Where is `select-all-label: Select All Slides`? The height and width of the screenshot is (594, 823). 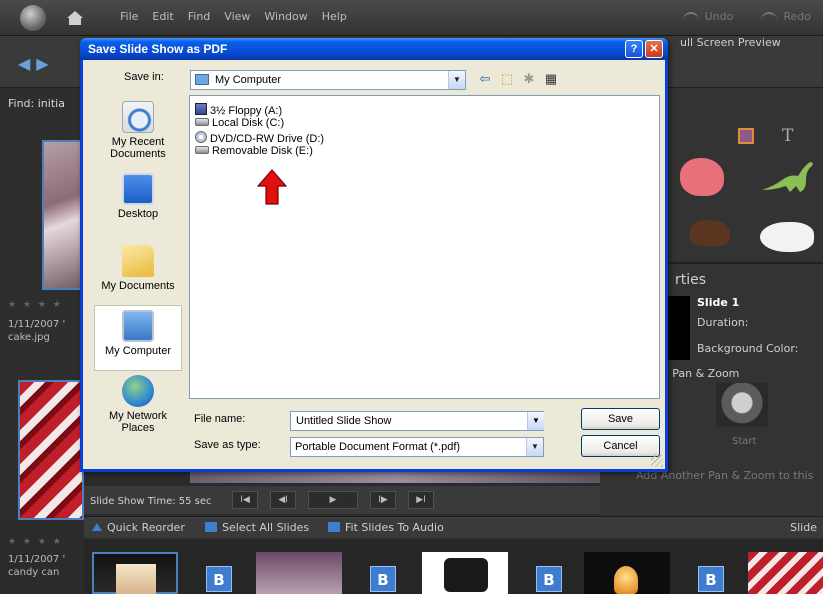
select-all-label: Select All Slides is located at coordinates (266, 527).